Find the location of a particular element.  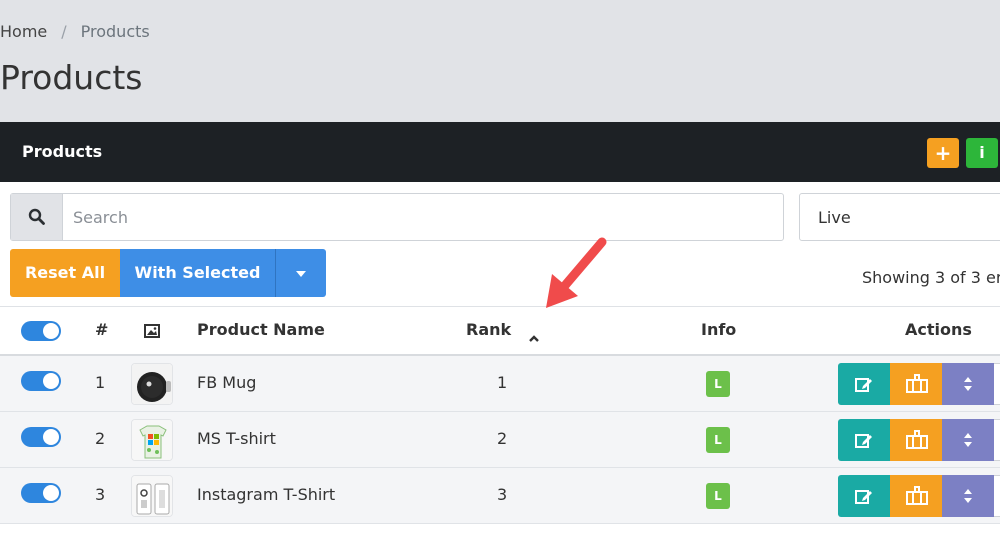

breadcrumb-home-link: Home is located at coordinates (23, 31).